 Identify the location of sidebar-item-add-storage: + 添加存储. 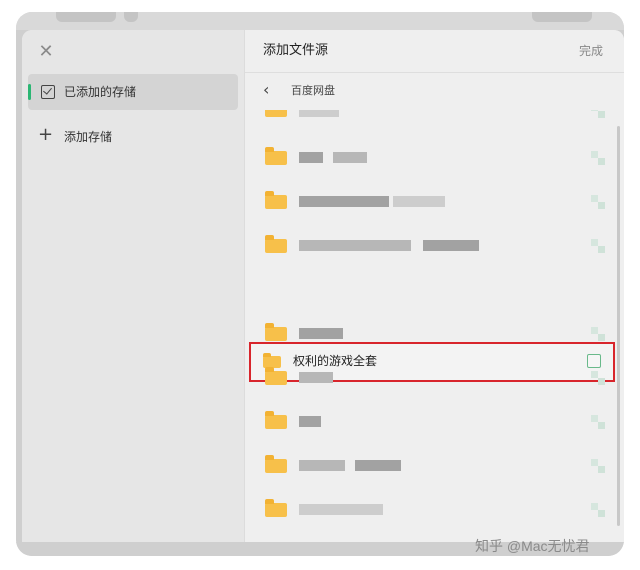
(133, 137).